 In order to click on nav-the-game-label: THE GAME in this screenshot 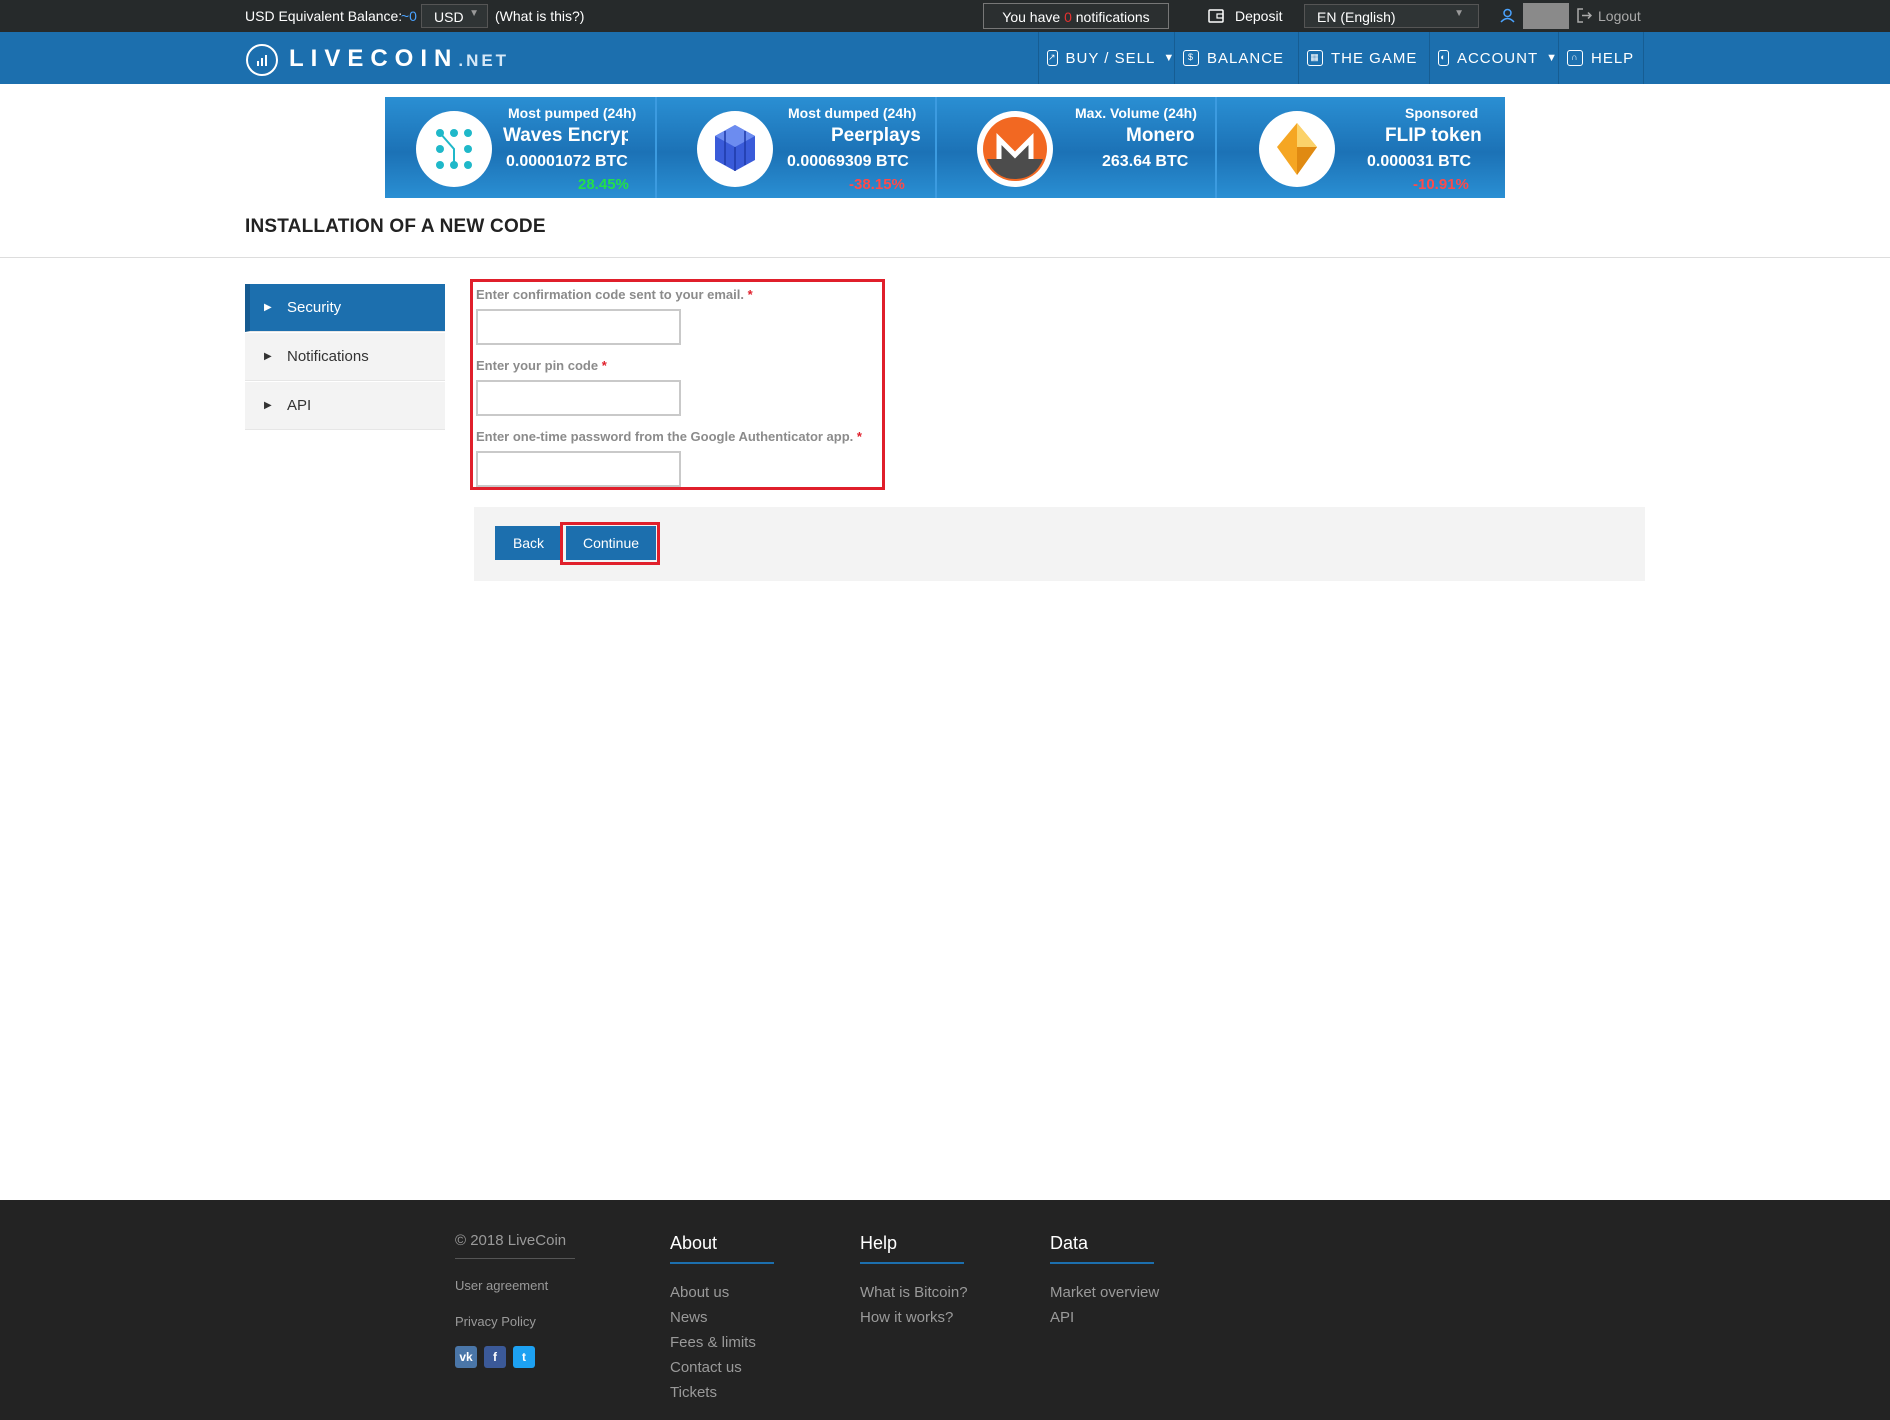, I will do `click(1374, 58)`.